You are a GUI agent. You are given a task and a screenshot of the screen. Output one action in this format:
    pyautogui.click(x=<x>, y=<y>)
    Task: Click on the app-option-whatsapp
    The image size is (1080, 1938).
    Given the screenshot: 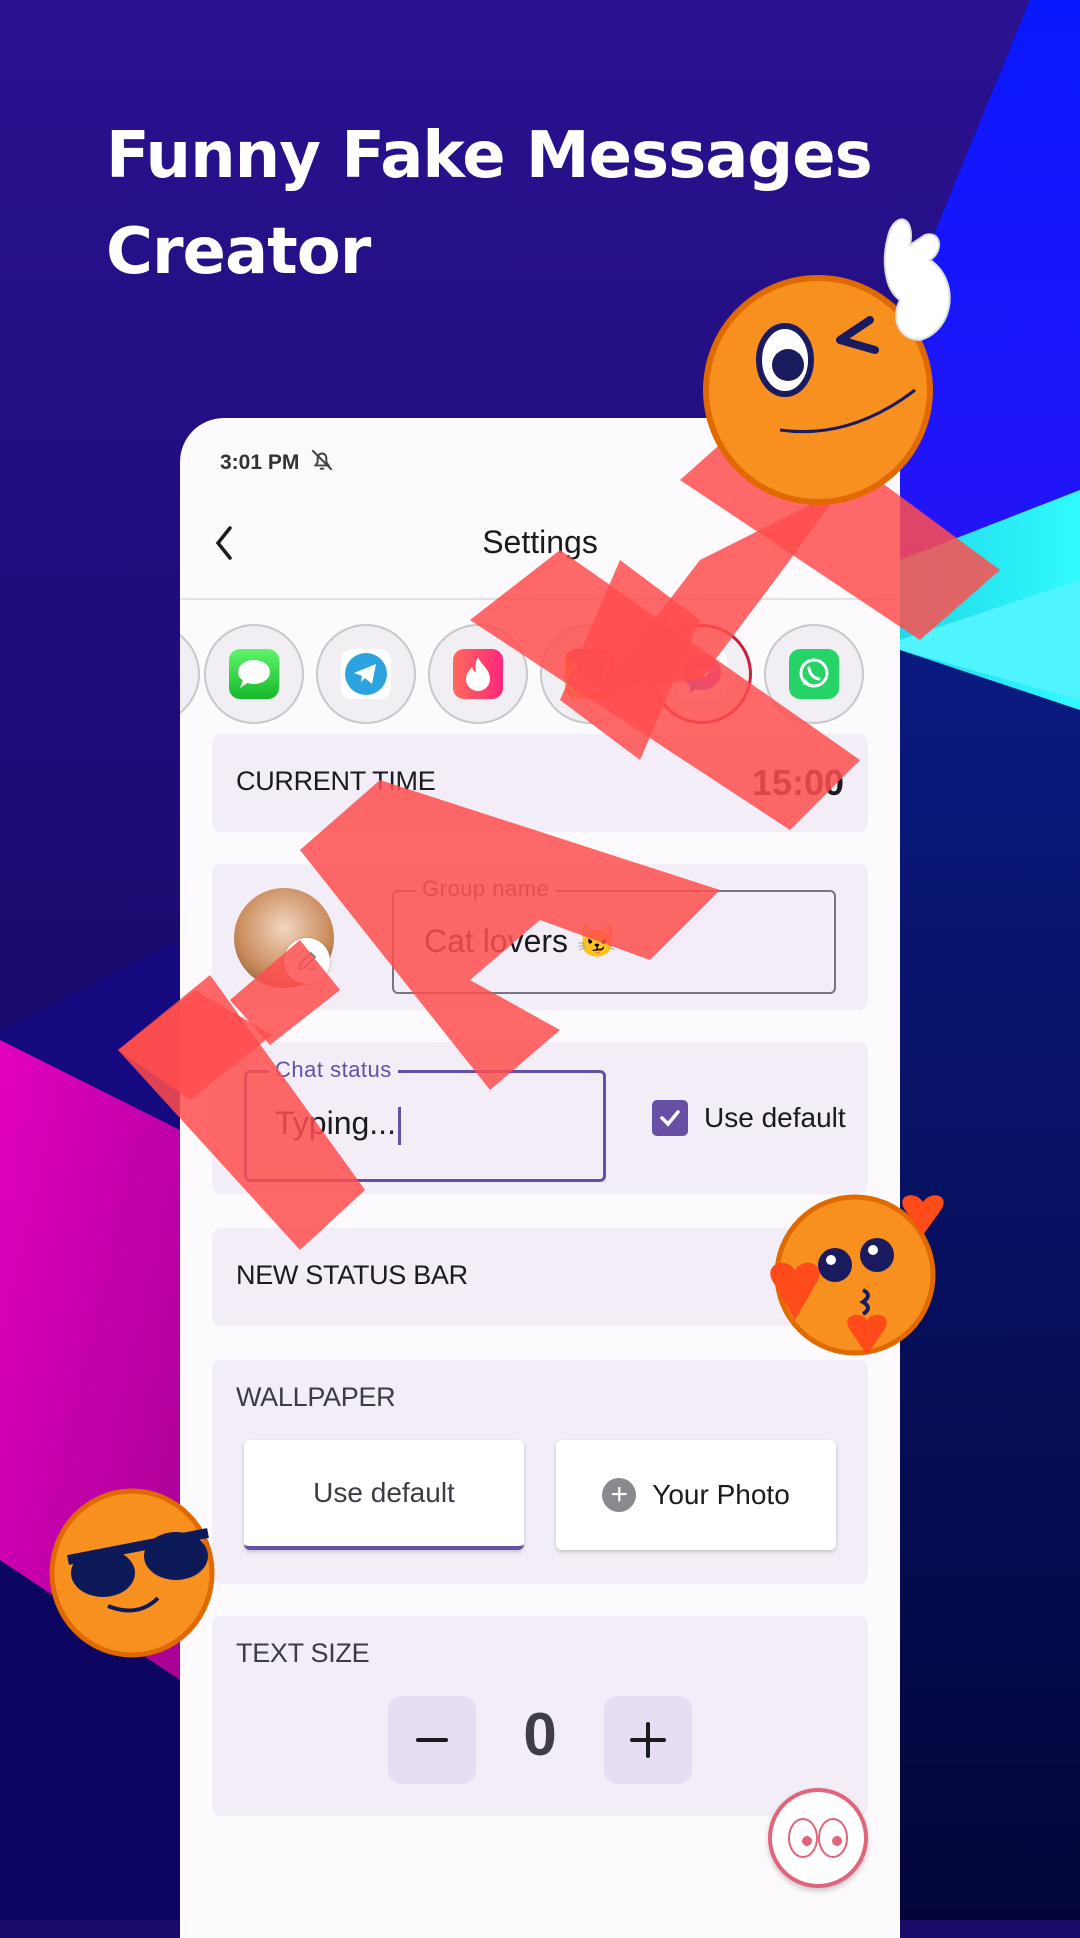 What is the action you would take?
    pyautogui.click(x=814, y=674)
    